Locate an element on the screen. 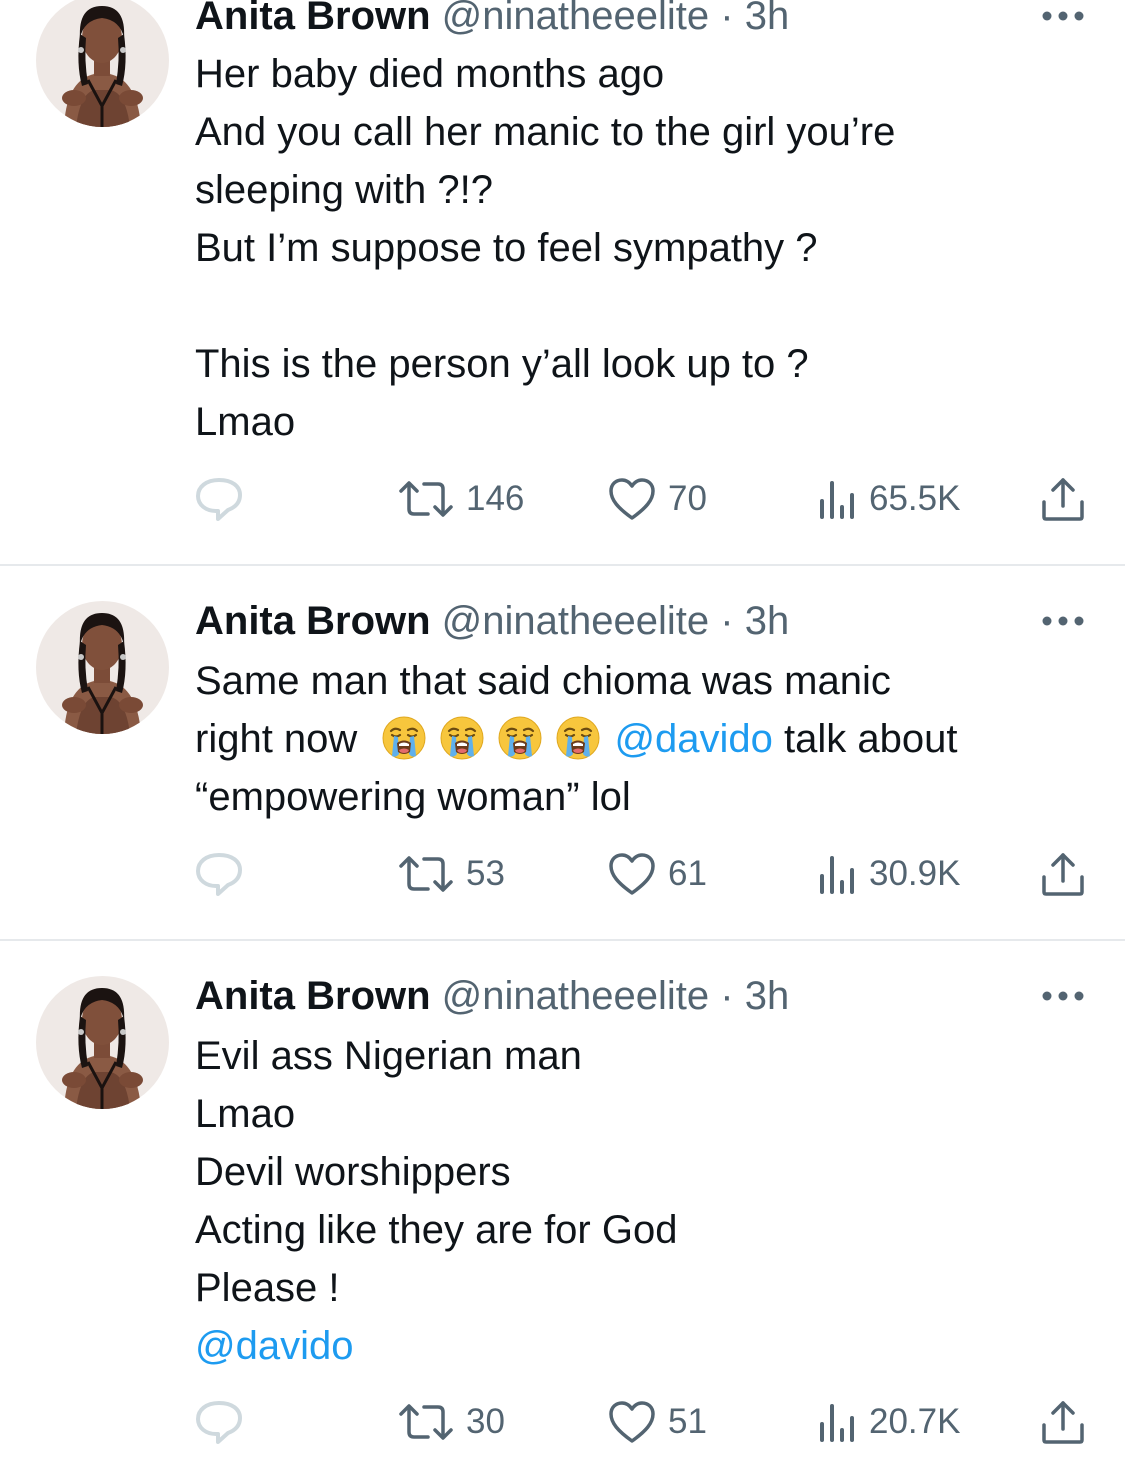 This screenshot has height=1472, width=1125. views-button: 65.5K is located at coordinates (888, 499).